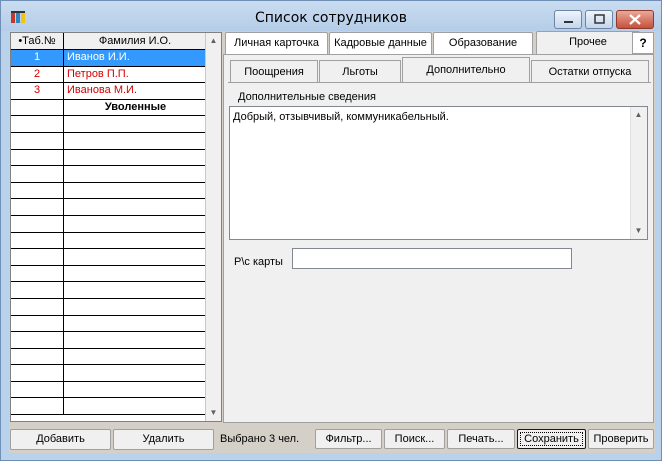 The height and width of the screenshot is (461, 662). Describe the element at coordinates (599, 19) in the screenshot. I see `maximize-button` at that location.